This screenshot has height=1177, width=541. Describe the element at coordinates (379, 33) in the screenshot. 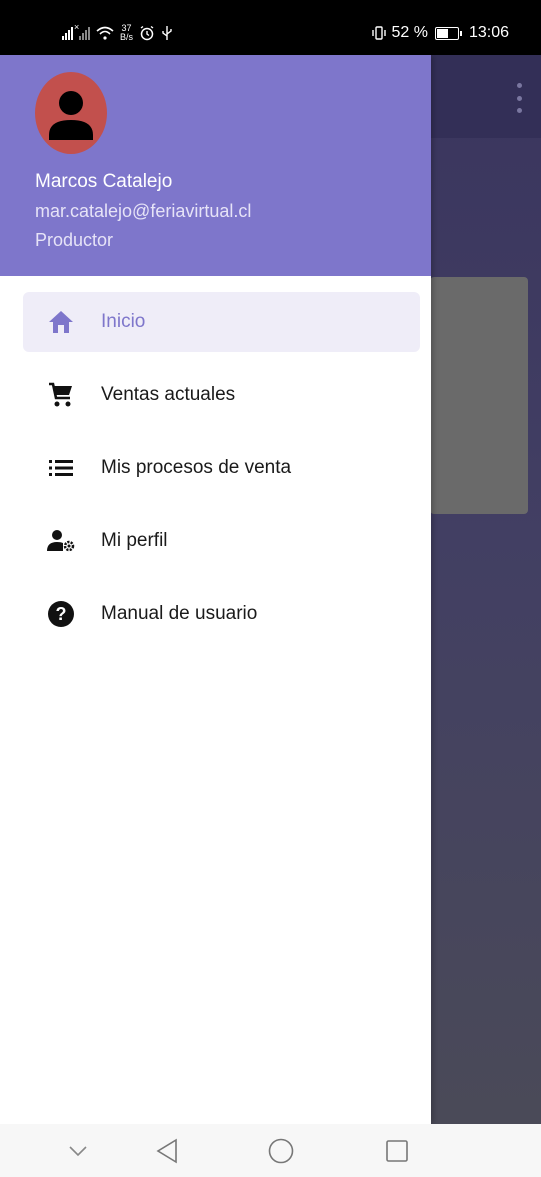

I see `vibrate-icon` at that location.